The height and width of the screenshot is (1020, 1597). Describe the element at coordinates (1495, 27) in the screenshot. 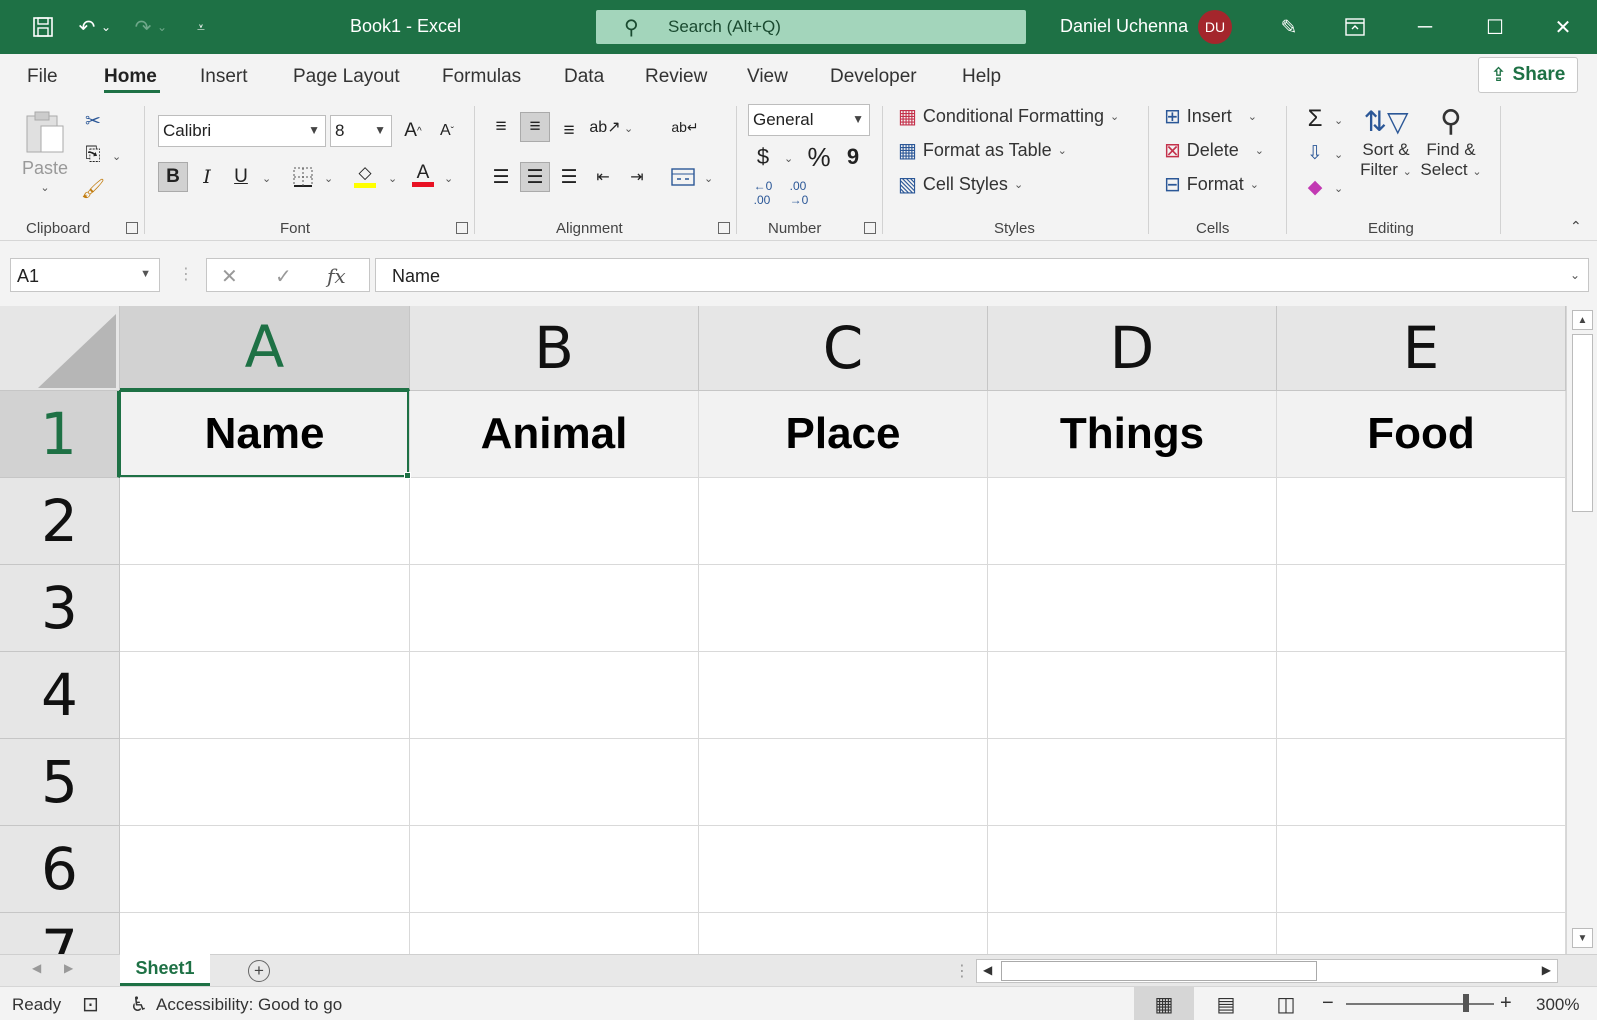

I see `maximize-icon: ☐` at that location.